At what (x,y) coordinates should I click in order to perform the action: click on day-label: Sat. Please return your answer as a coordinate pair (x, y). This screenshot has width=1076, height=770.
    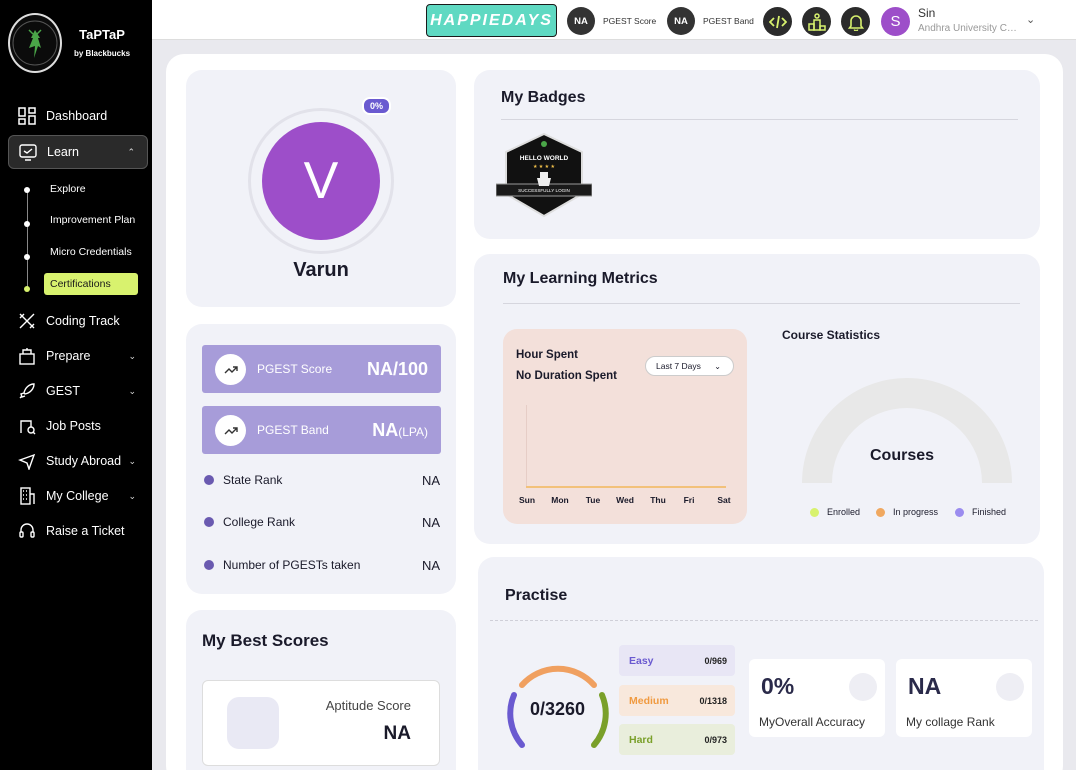
    Looking at the image, I should click on (724, 500).